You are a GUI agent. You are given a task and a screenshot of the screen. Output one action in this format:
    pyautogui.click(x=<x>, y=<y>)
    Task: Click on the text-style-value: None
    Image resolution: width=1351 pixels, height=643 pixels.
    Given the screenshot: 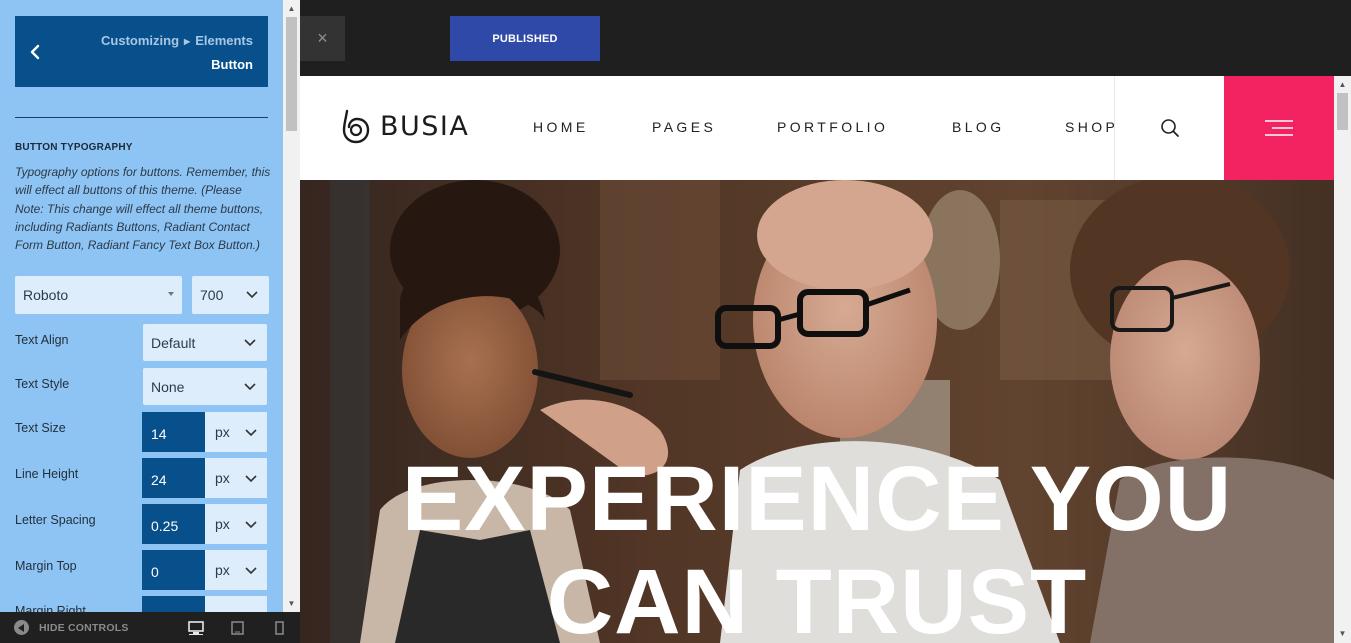 What is the action you would take?
    pyautogui.click(x=168, y=386)
    